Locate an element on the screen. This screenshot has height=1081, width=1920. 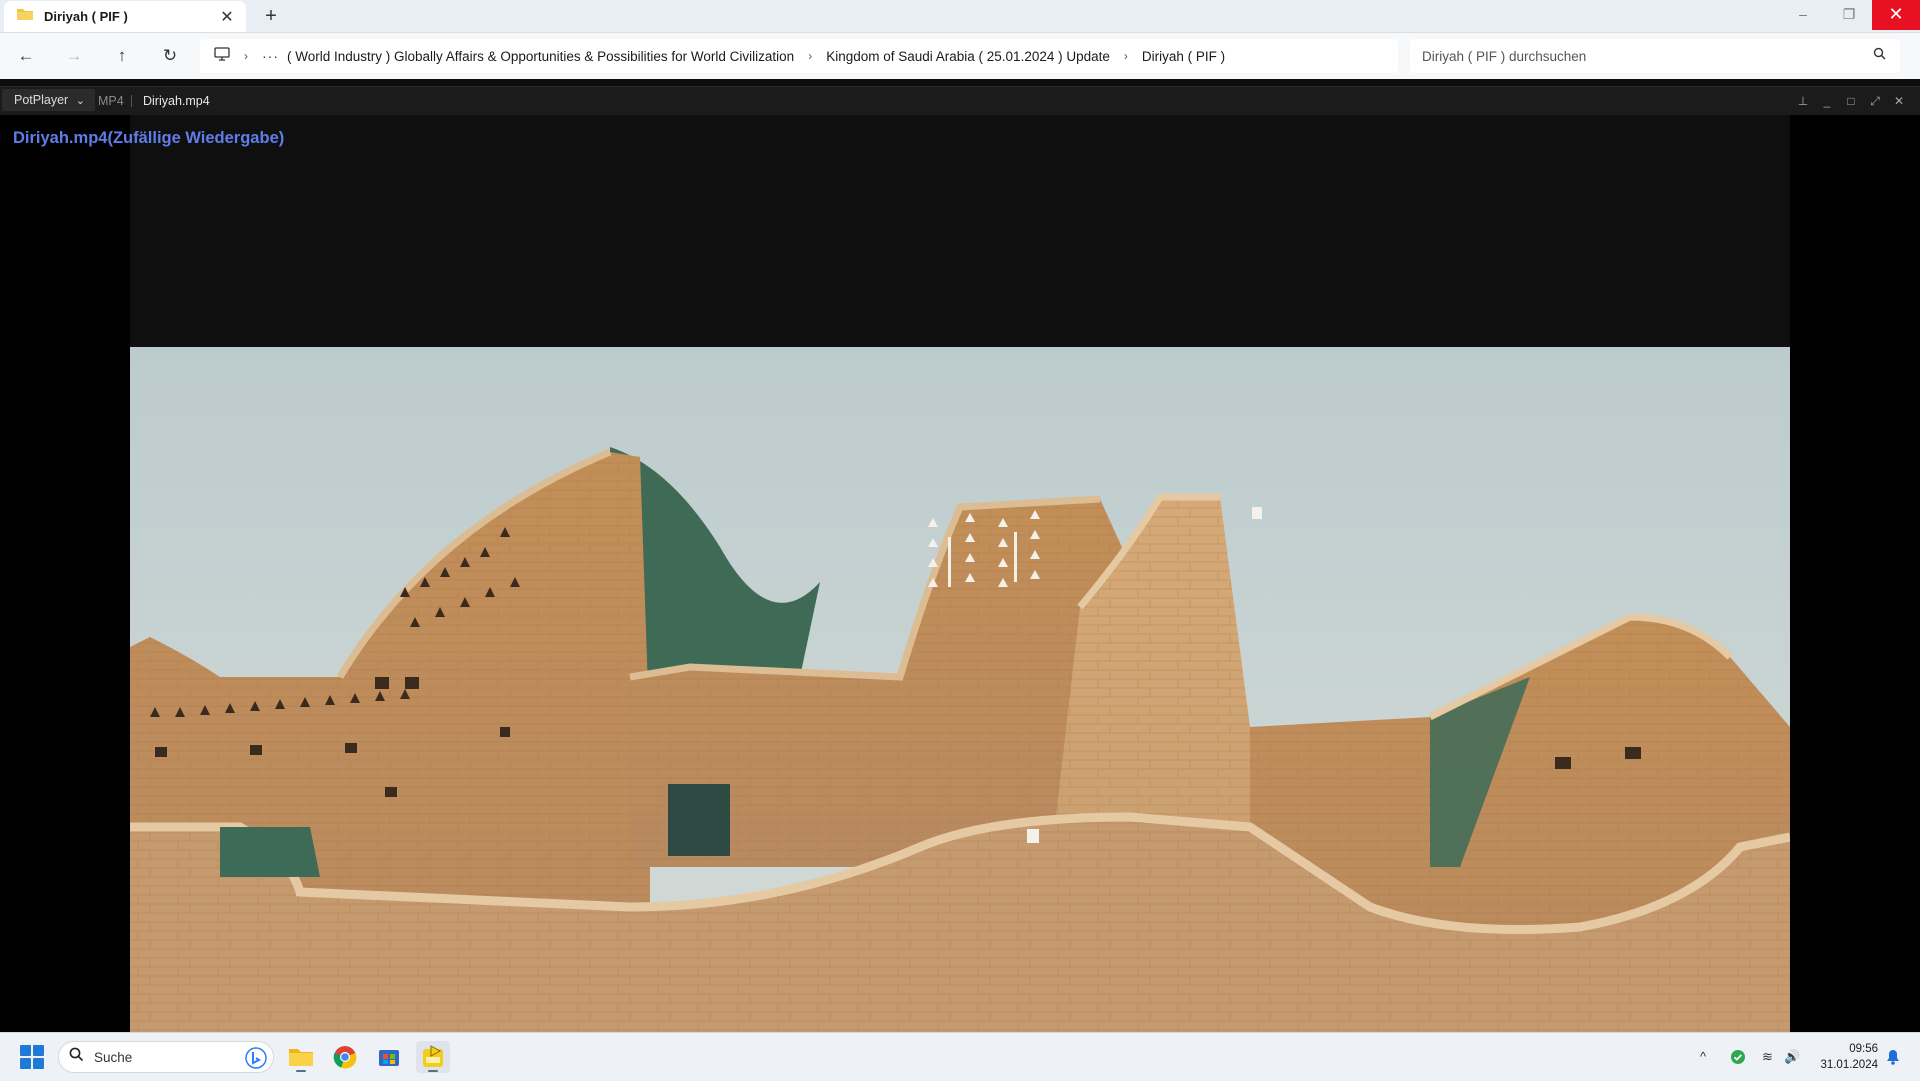
format-label: MP4 is located at coordinates (111, 101).